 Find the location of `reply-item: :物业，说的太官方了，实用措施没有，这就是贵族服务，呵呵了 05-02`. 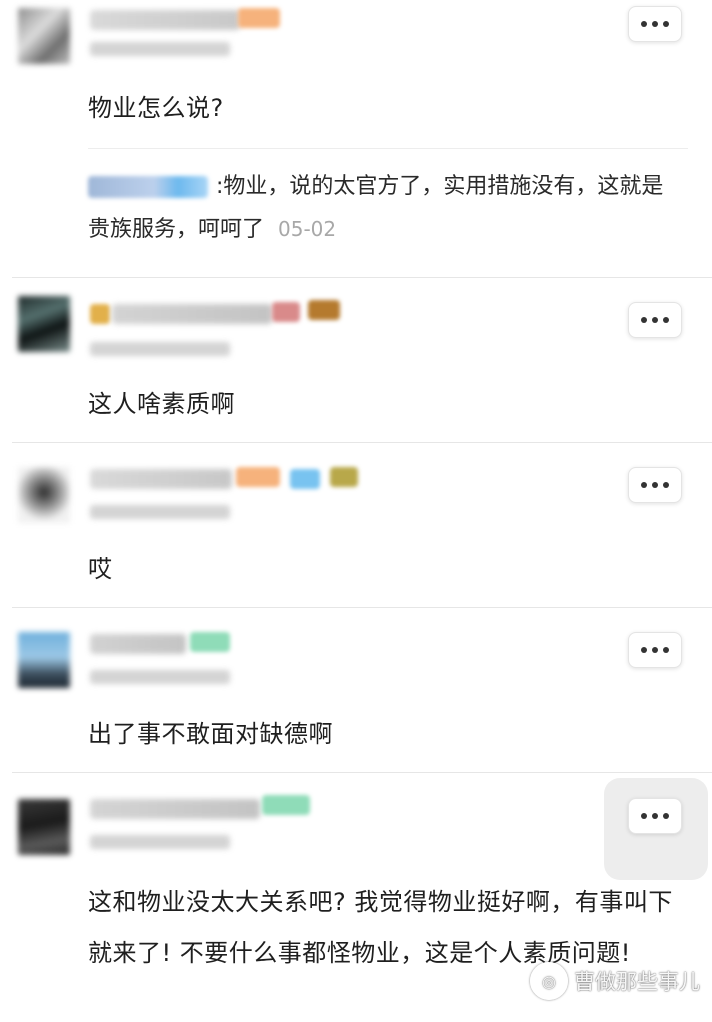

reply-item: :物业，说的太官方了，实用措施没有，这就是贵族服务，呵呵了 05-02 is located at coordinates (381, 208).